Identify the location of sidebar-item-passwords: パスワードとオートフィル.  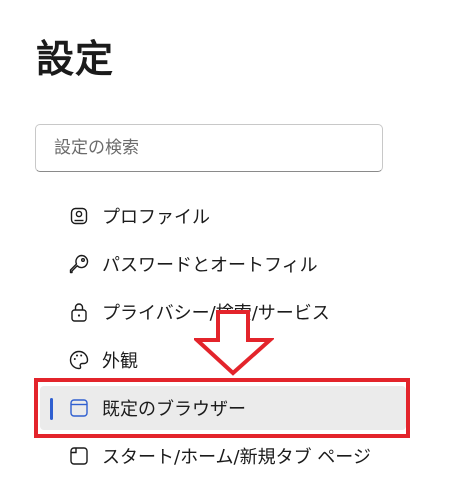
(225, 264).